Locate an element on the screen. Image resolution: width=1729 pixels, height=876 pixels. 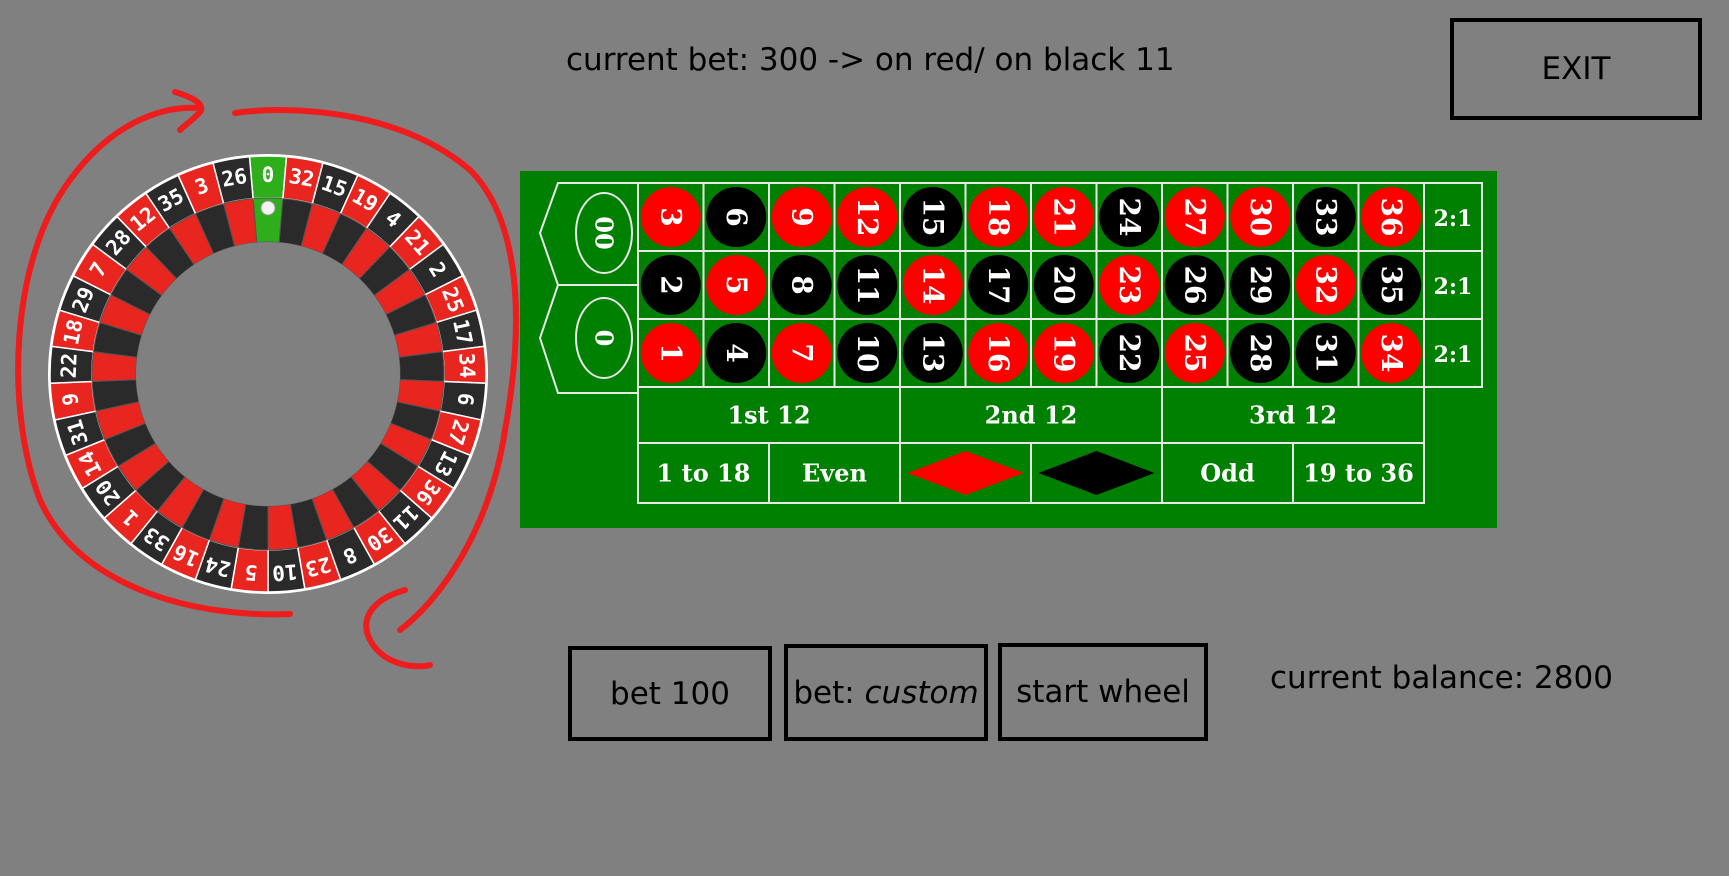
number-label-2: 2 is located at coordinates (670, 284).